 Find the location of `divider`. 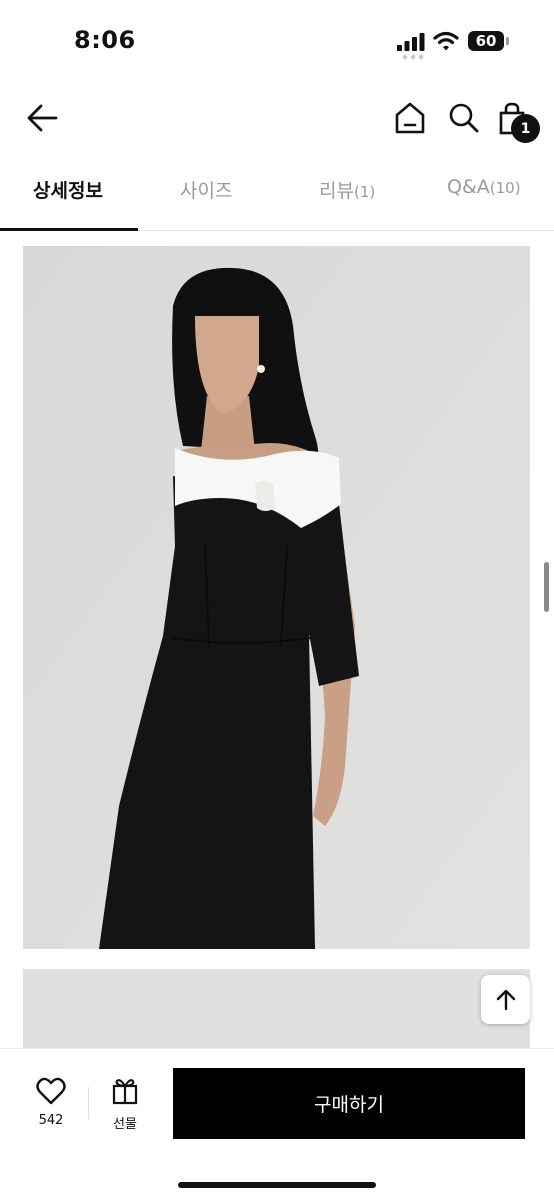

divider is located at coordinates (88, 1103).